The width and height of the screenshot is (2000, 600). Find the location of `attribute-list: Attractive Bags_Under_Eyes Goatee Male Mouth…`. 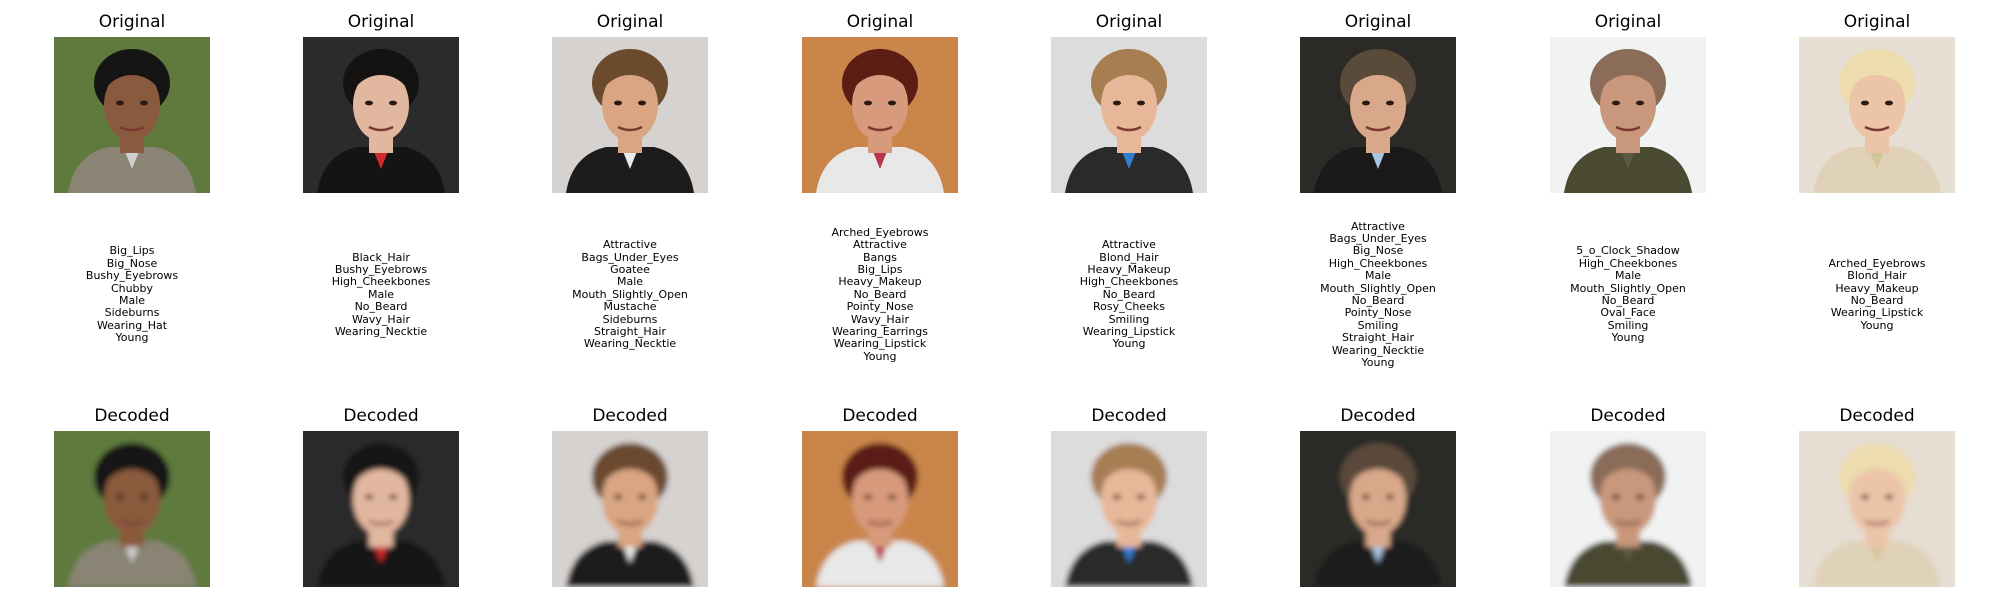

attribute-list: Attractive Bags_Under_Eyes Goatee Male Mouth… is located at coordinates (630, 295).